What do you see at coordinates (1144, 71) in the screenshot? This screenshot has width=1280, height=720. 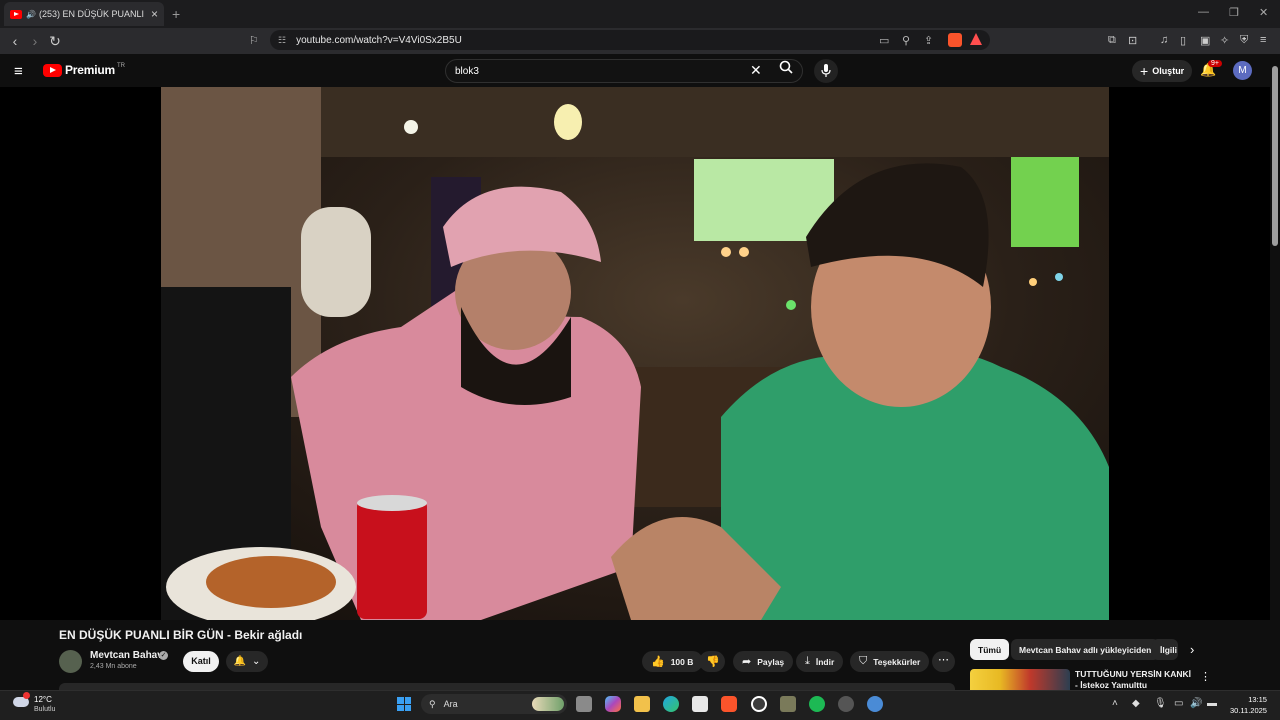 I see `plus-icon: +` at bounding box center [1144, 71].